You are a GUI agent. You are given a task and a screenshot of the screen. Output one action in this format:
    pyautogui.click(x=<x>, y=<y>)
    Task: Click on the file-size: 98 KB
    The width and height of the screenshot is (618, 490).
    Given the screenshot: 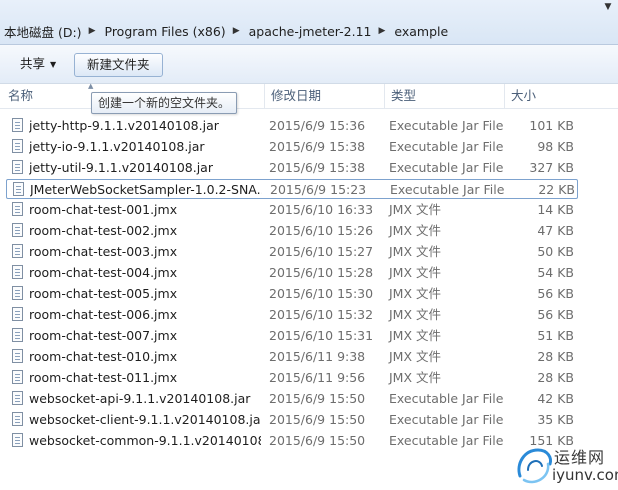 What is the action you would take?
    pyautogui.click(x=555, y=146)
    